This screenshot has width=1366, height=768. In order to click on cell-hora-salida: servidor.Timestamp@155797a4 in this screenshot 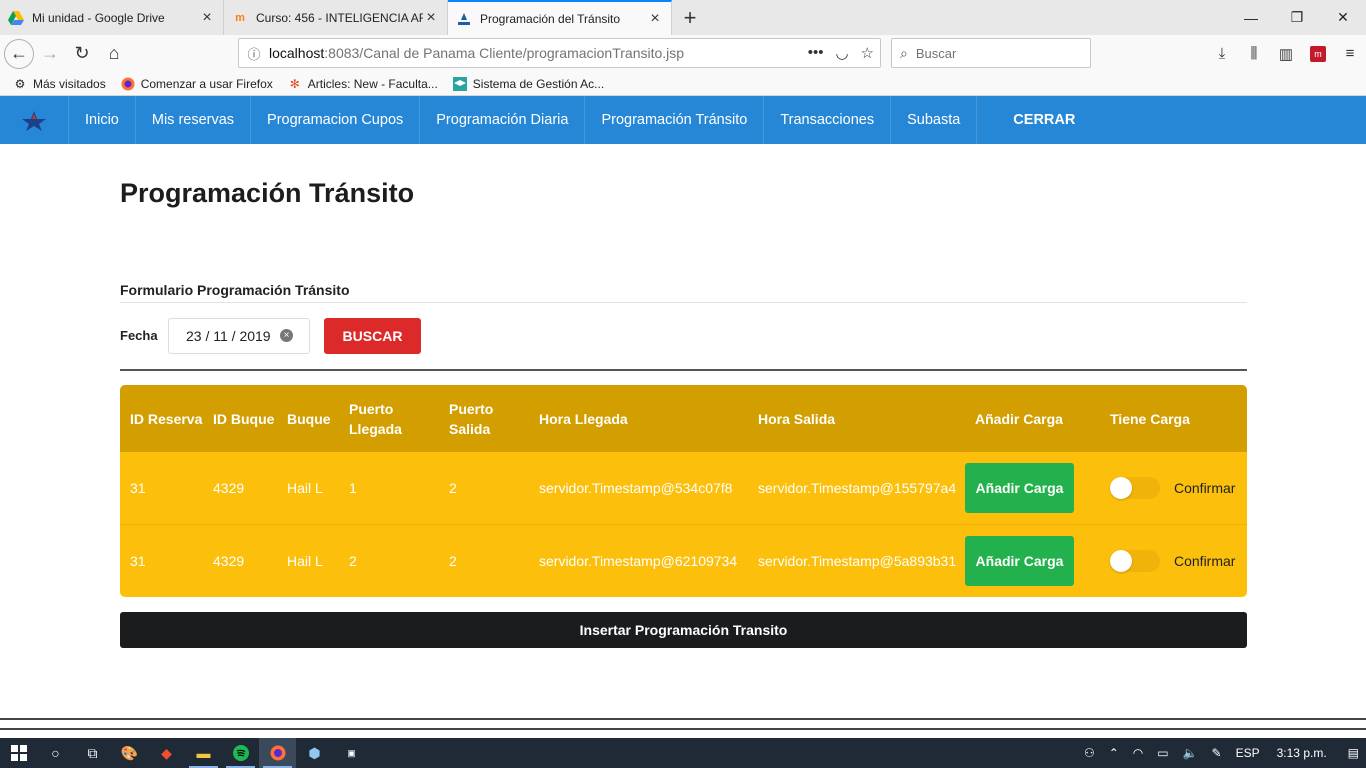, I will do `click(857, 488)`.